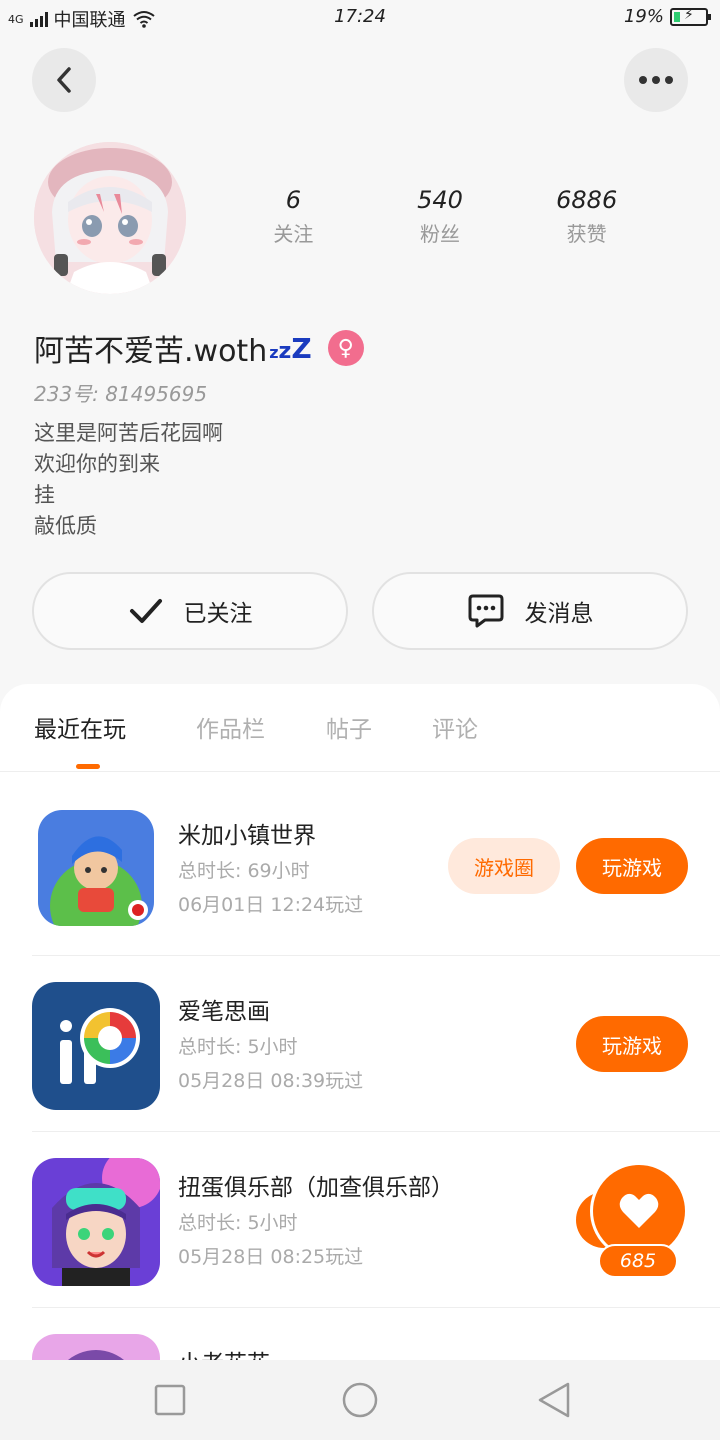 The height and width of the screenshot is (1440, 720). What do you see at coordinates (349, 727) in the screenshot?
I see `tab-posts: 帖子` at bounding box center [349, 727].